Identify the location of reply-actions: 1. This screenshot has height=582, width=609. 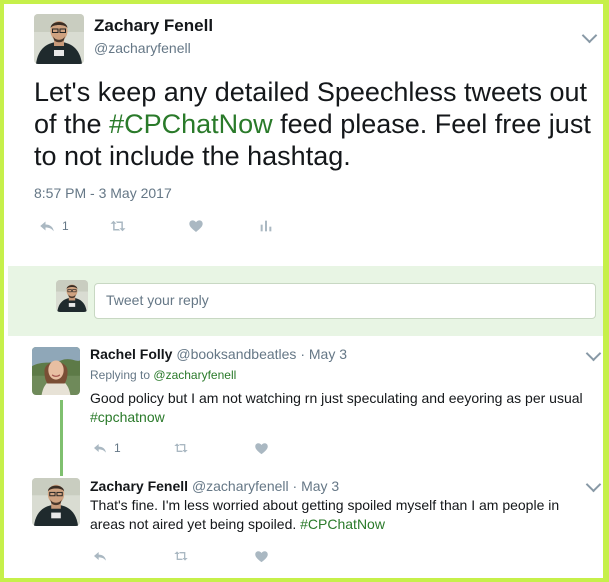
(180, 448).